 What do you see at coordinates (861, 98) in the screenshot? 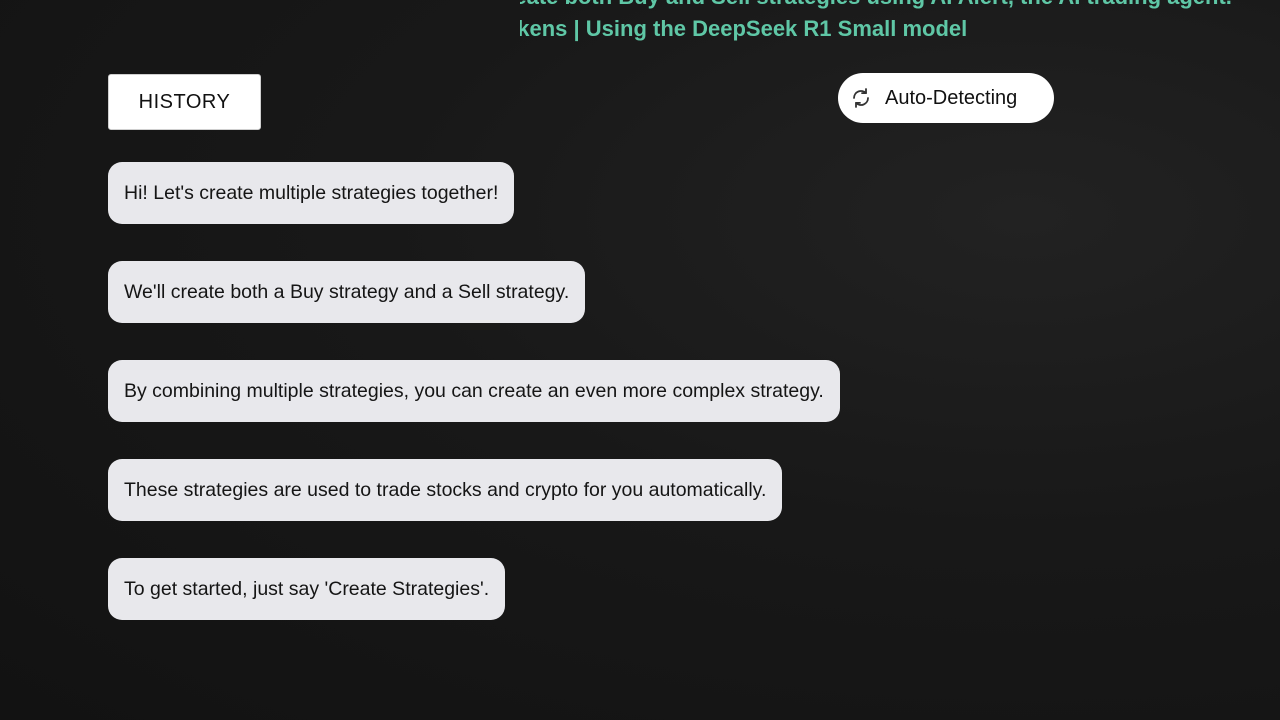
I see `refresh-icon` at bounding box center [861, 98].